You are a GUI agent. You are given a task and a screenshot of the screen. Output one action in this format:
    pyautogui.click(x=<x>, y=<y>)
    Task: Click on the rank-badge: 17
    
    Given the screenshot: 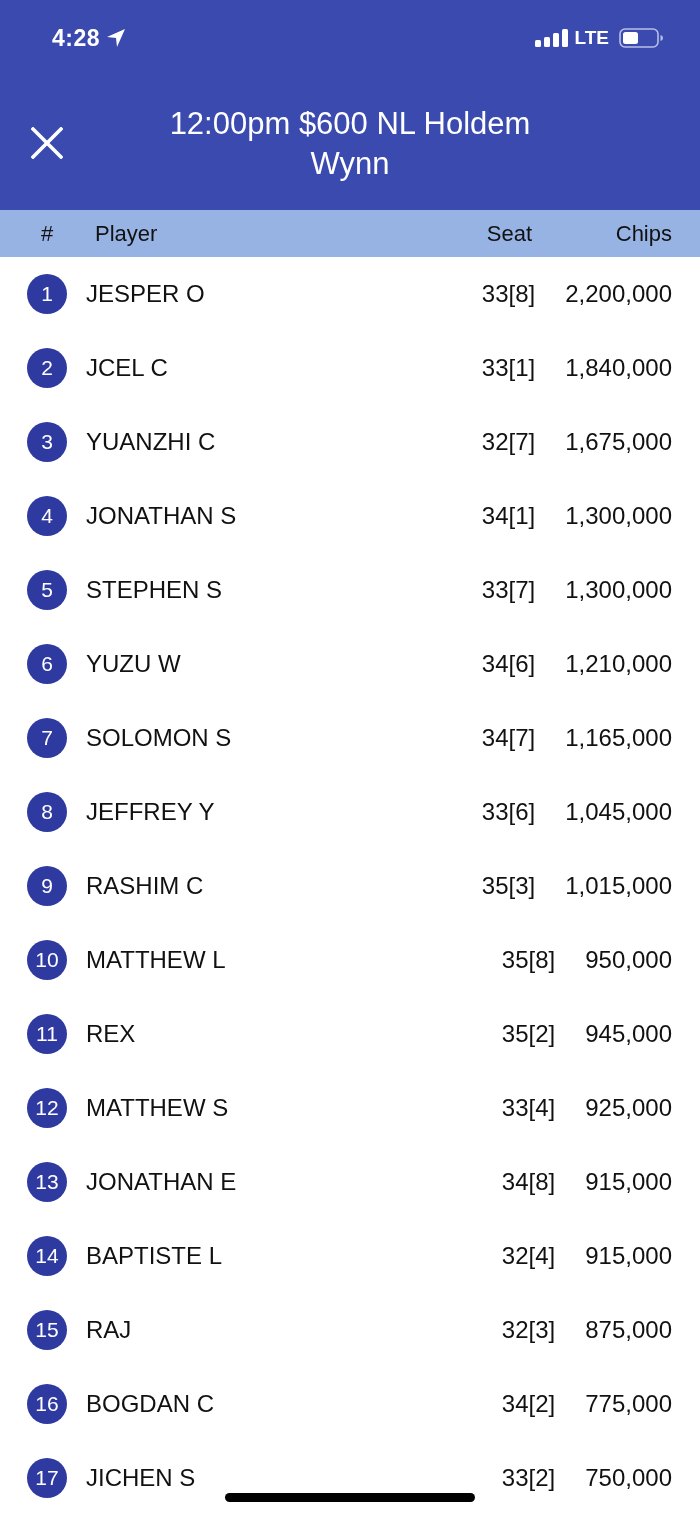 What is the action you would take?
    pyautogui.click(x=47, y=1478)
    